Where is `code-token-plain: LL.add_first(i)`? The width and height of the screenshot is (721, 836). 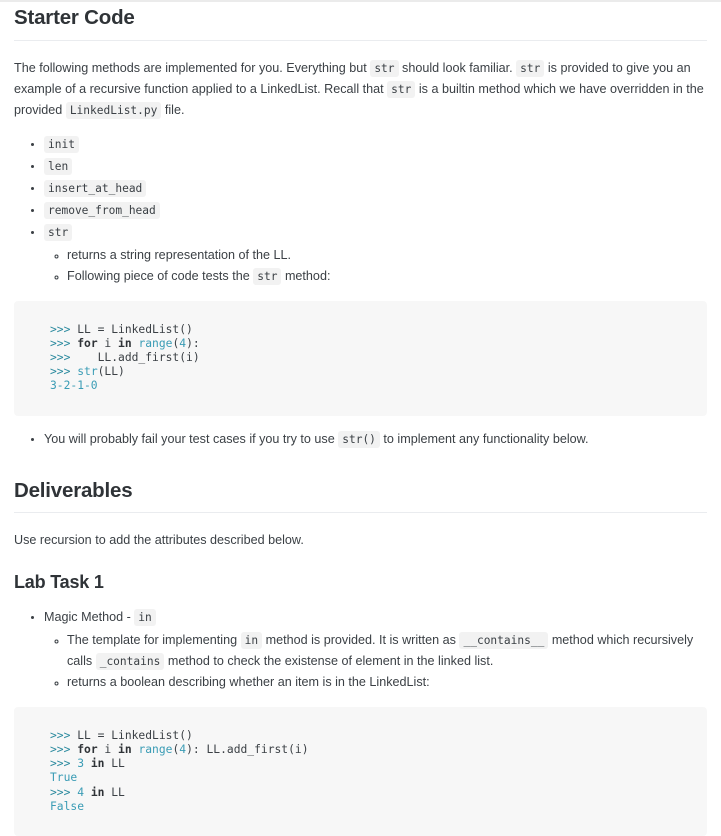 code-token-plain: LL.add_first(i) is located at coordinates (138, 357).